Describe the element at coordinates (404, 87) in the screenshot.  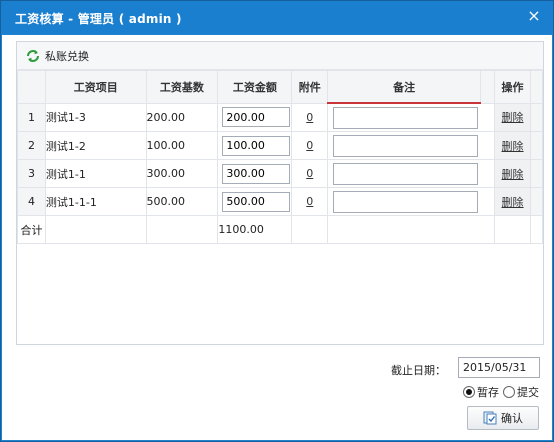
I see `col-notes: 备注` at that location.